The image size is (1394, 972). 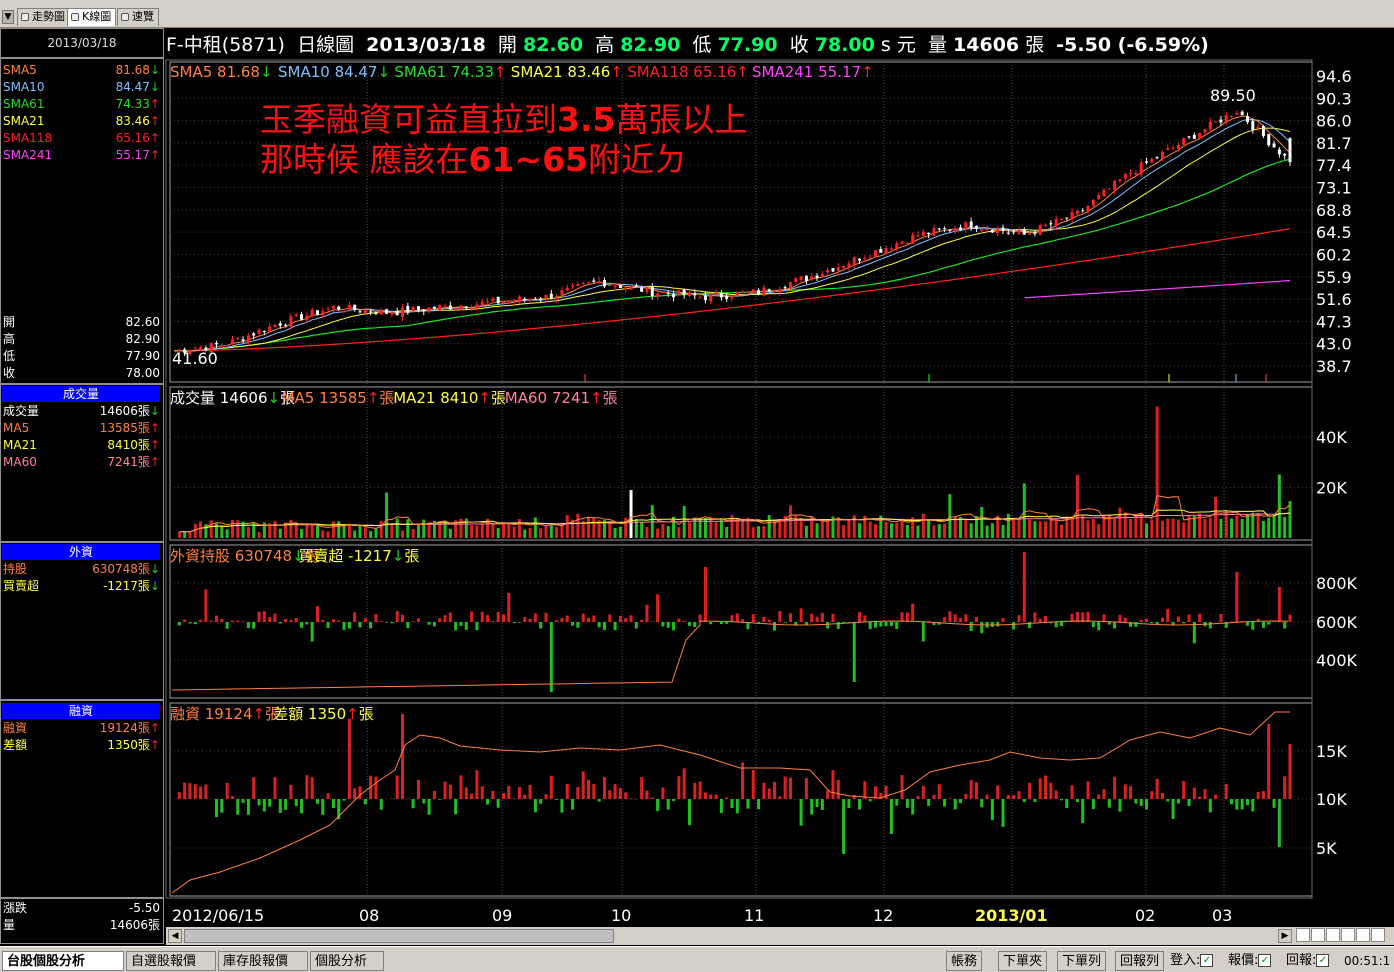 What do you see at coordinates (1140, 961) in the screenshot?
I see `taskbar-right-button: 回報列` at bounding box center [1140, 961].